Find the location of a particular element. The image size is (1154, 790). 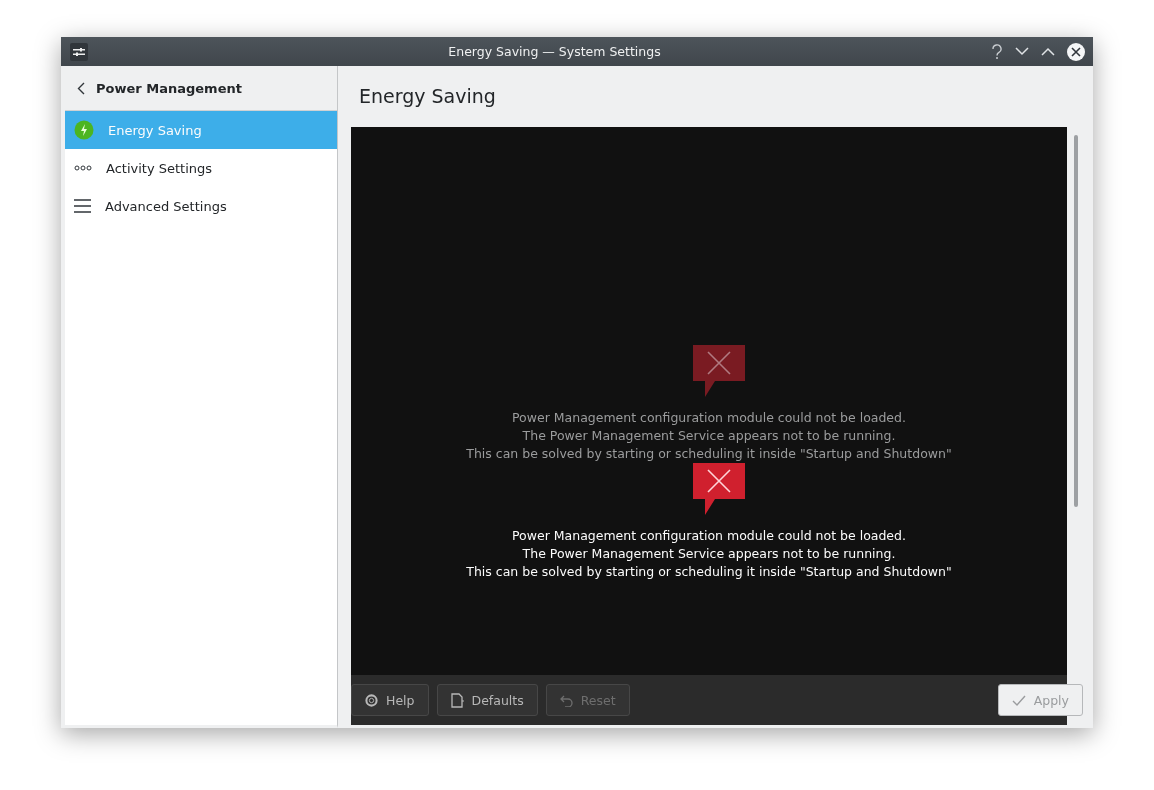

back-icon is located at coordinates (81, 88).